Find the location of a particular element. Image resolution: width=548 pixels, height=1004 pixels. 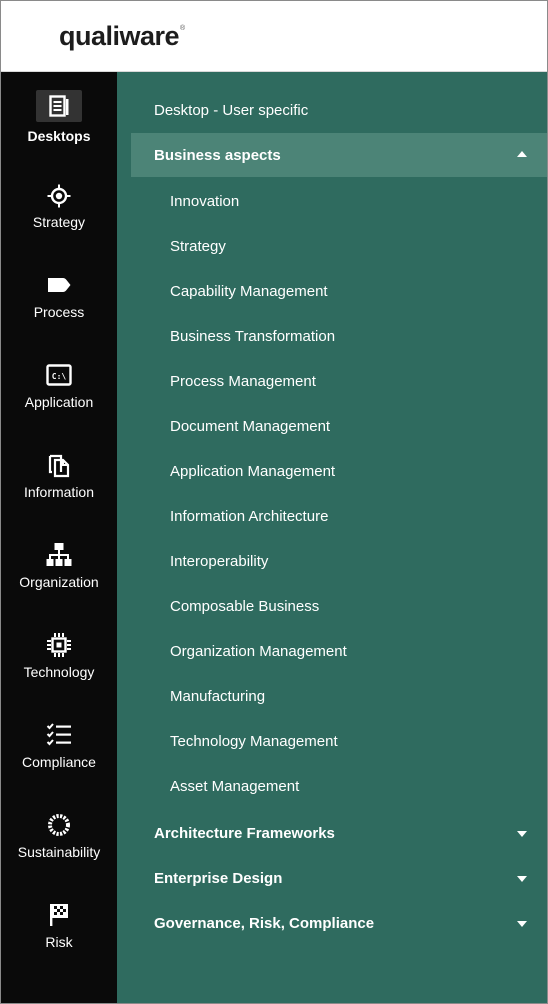

process-tag-icon is located at coordinates (59, 285).